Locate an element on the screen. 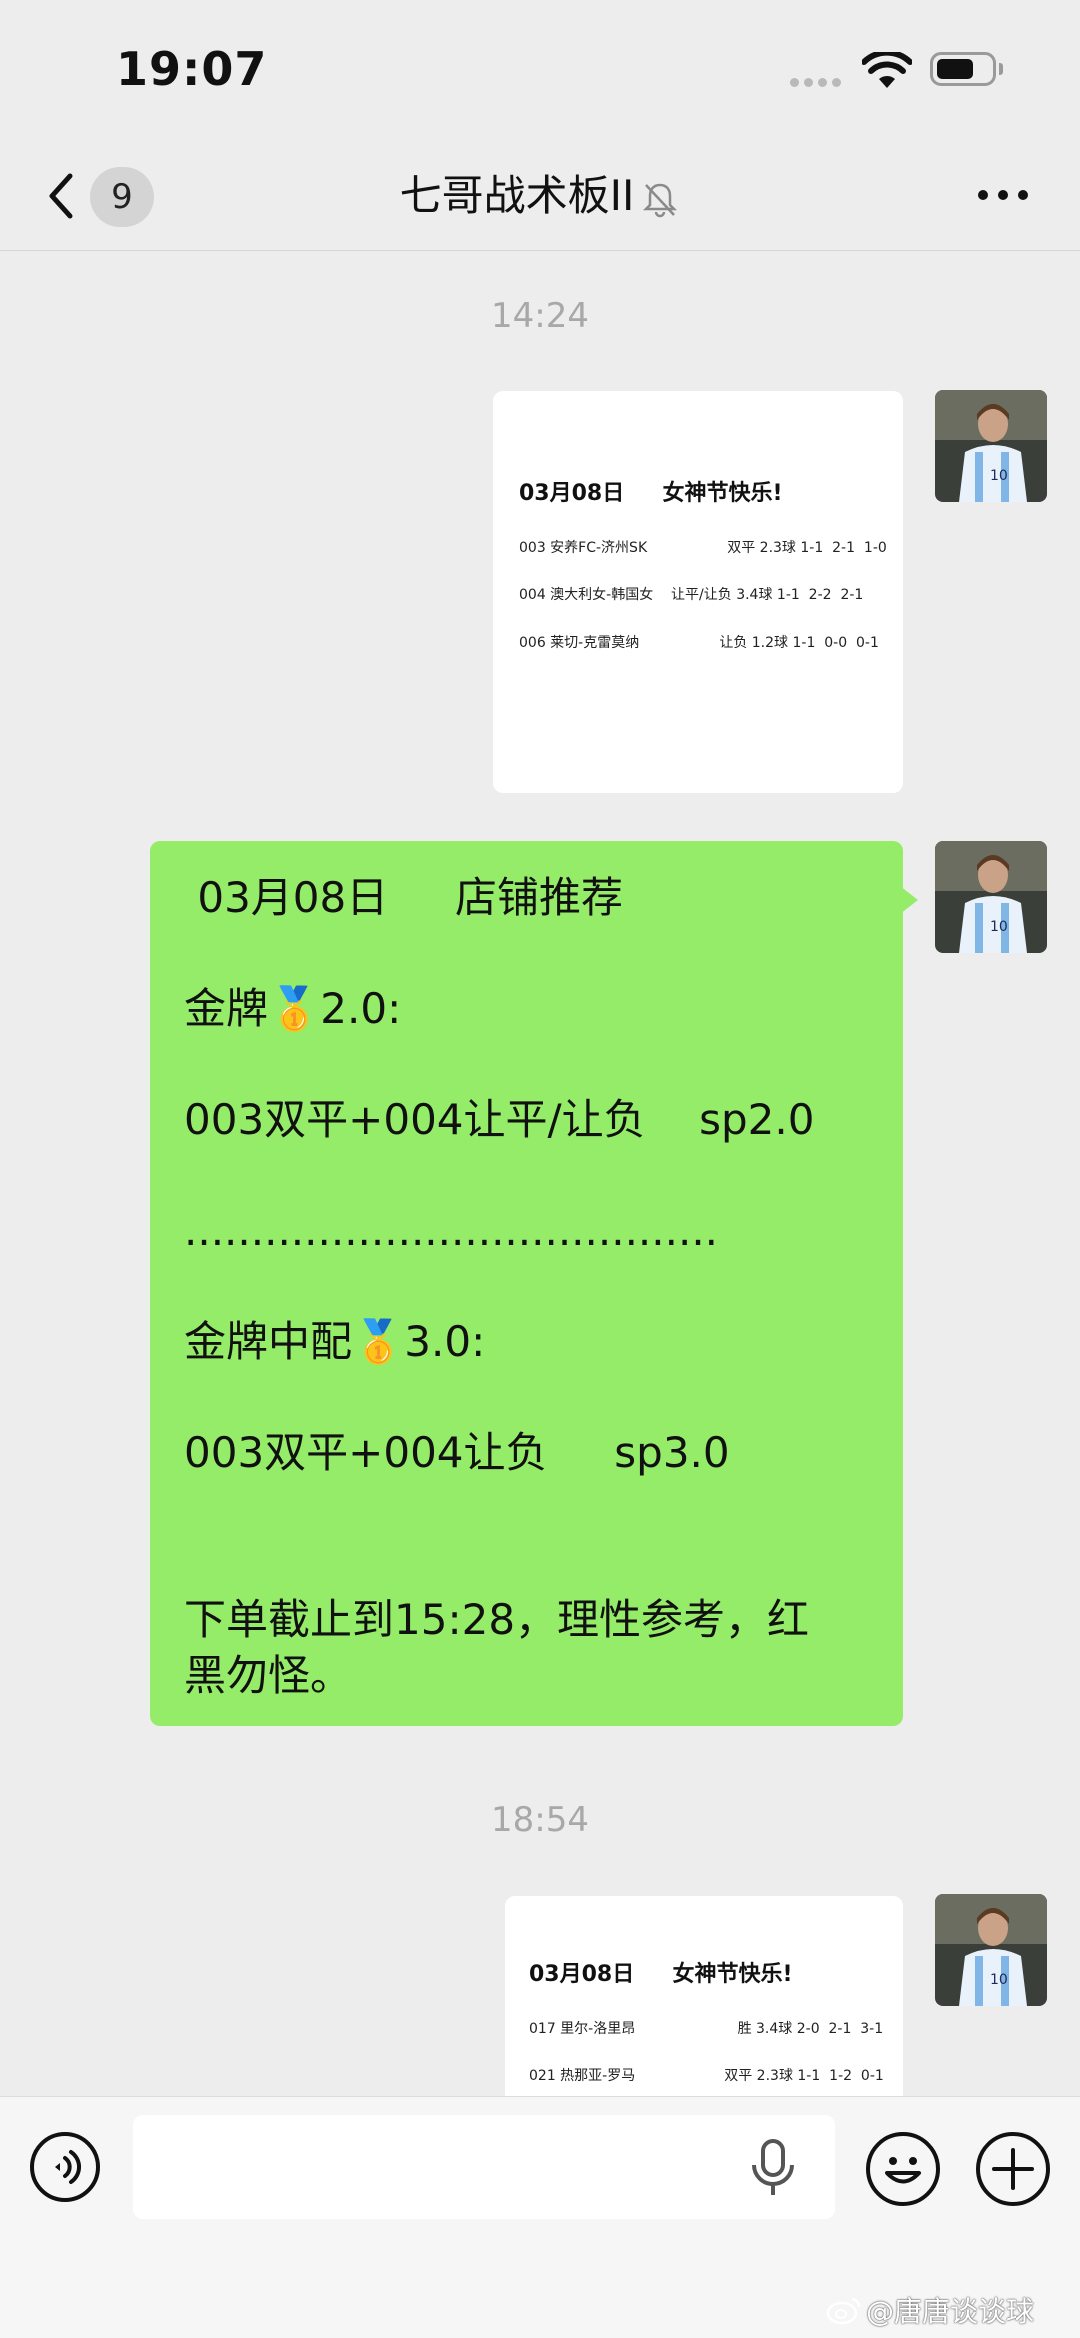 This screenshot has width=1080, height=2338. poster-row: 003 安养FC-济州SK 双平 2.3球 1-1 2-1 1-0 is located at coordinates (703, 548).